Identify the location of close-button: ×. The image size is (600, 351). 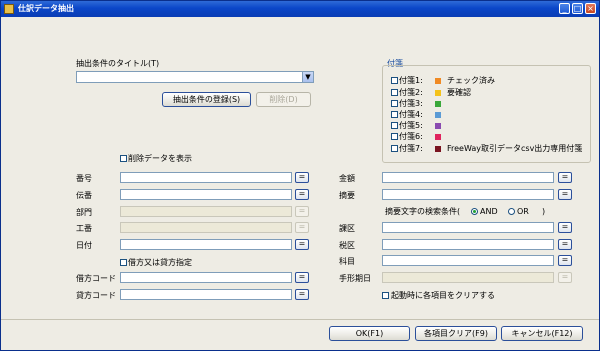
(590, 8).